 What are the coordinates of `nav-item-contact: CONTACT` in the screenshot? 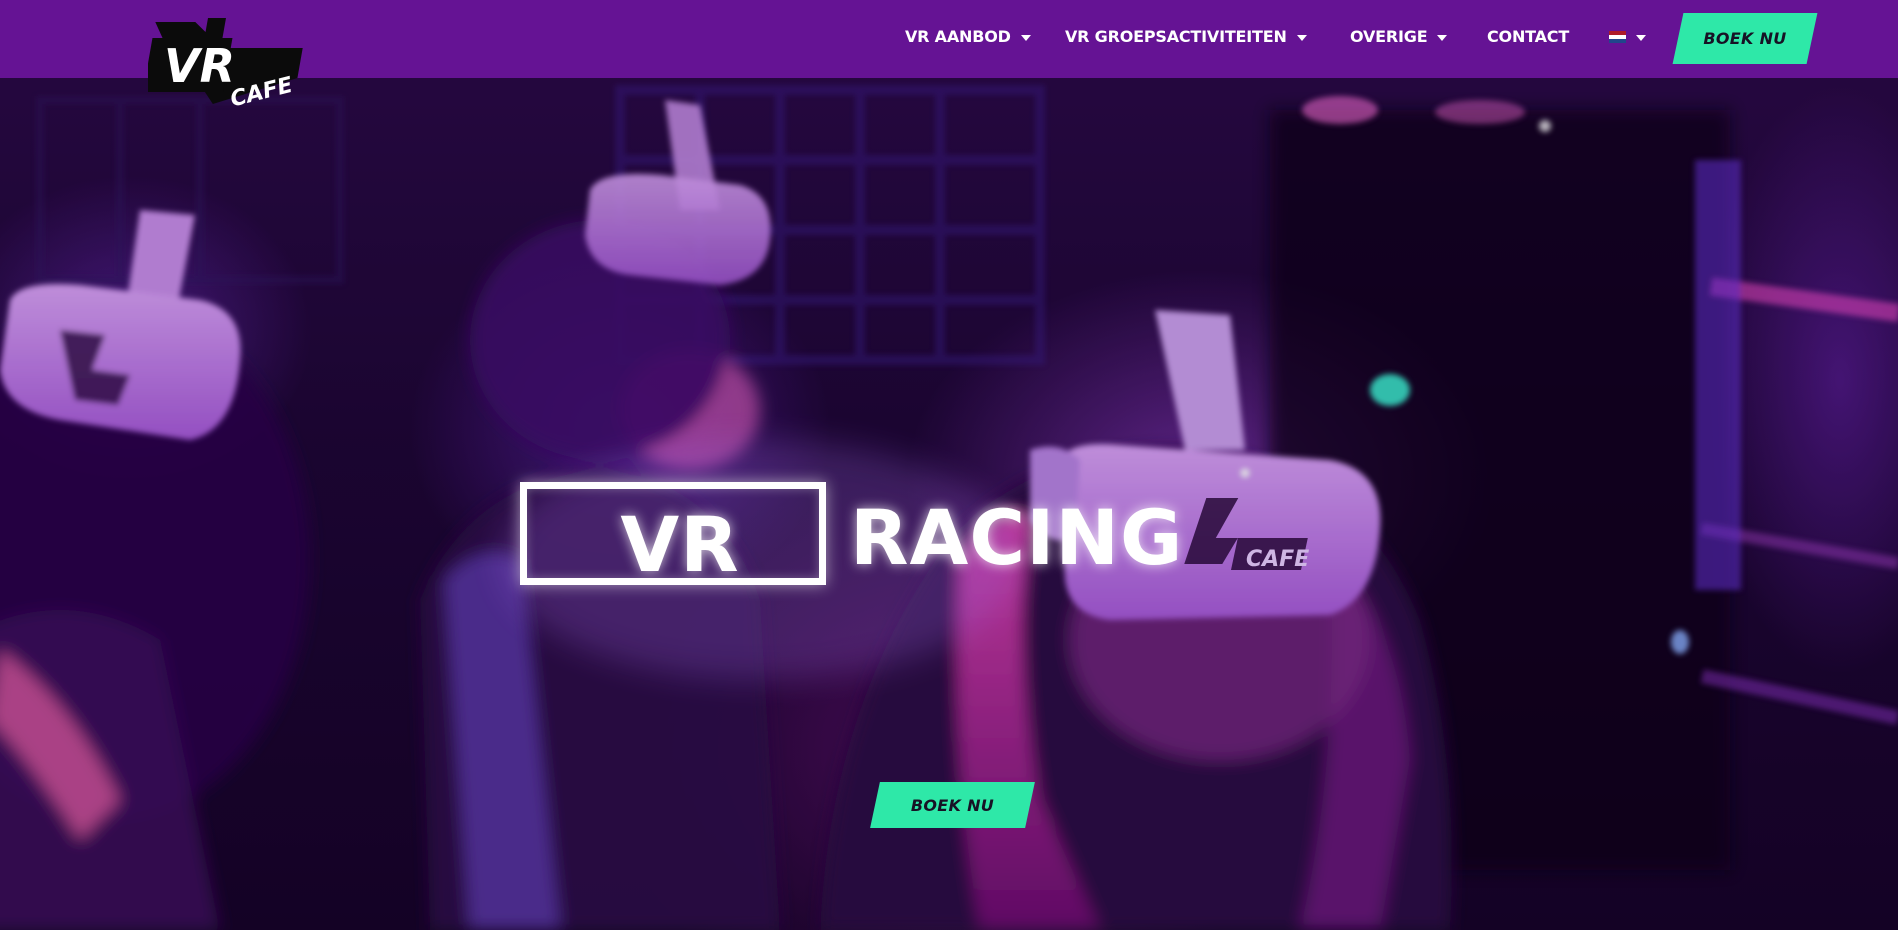 It's located at (1528, 36).